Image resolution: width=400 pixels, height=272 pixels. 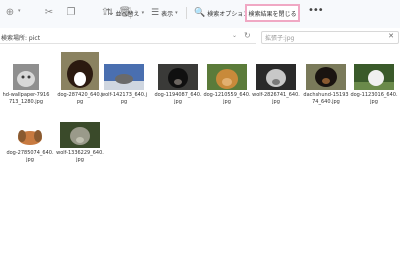 I want to click on refresh-icon: ↻, so click(x=247, y=35).